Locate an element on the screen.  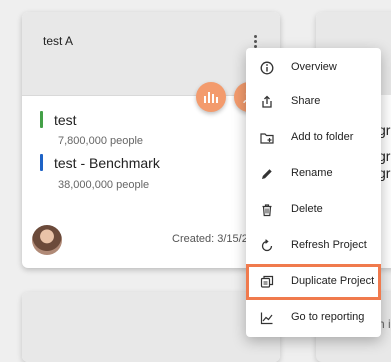
info-icon is located at coordinates (267, 68).